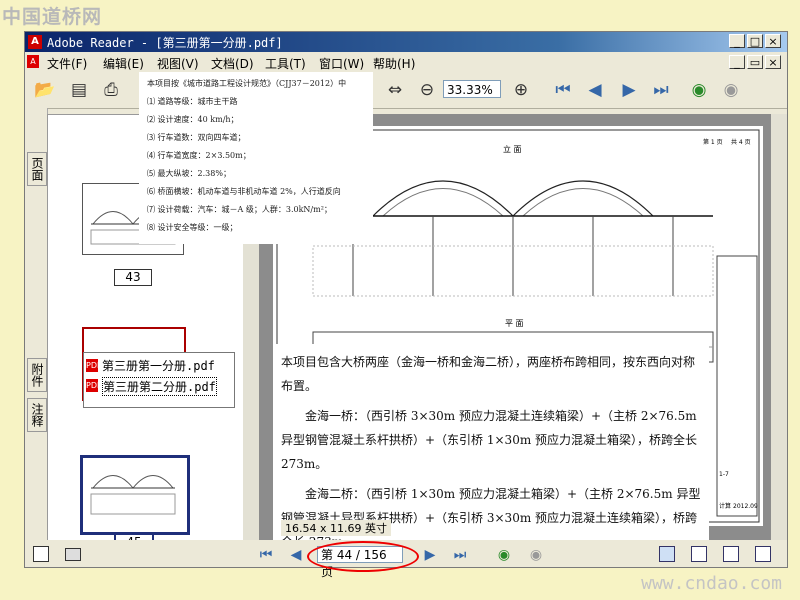 The width and height of the screenshot is (800, 600). What do you see at coordinates (363, 556) in the screenshot?
I see `page-indicator-highlight` at bounding box center [363, 556].